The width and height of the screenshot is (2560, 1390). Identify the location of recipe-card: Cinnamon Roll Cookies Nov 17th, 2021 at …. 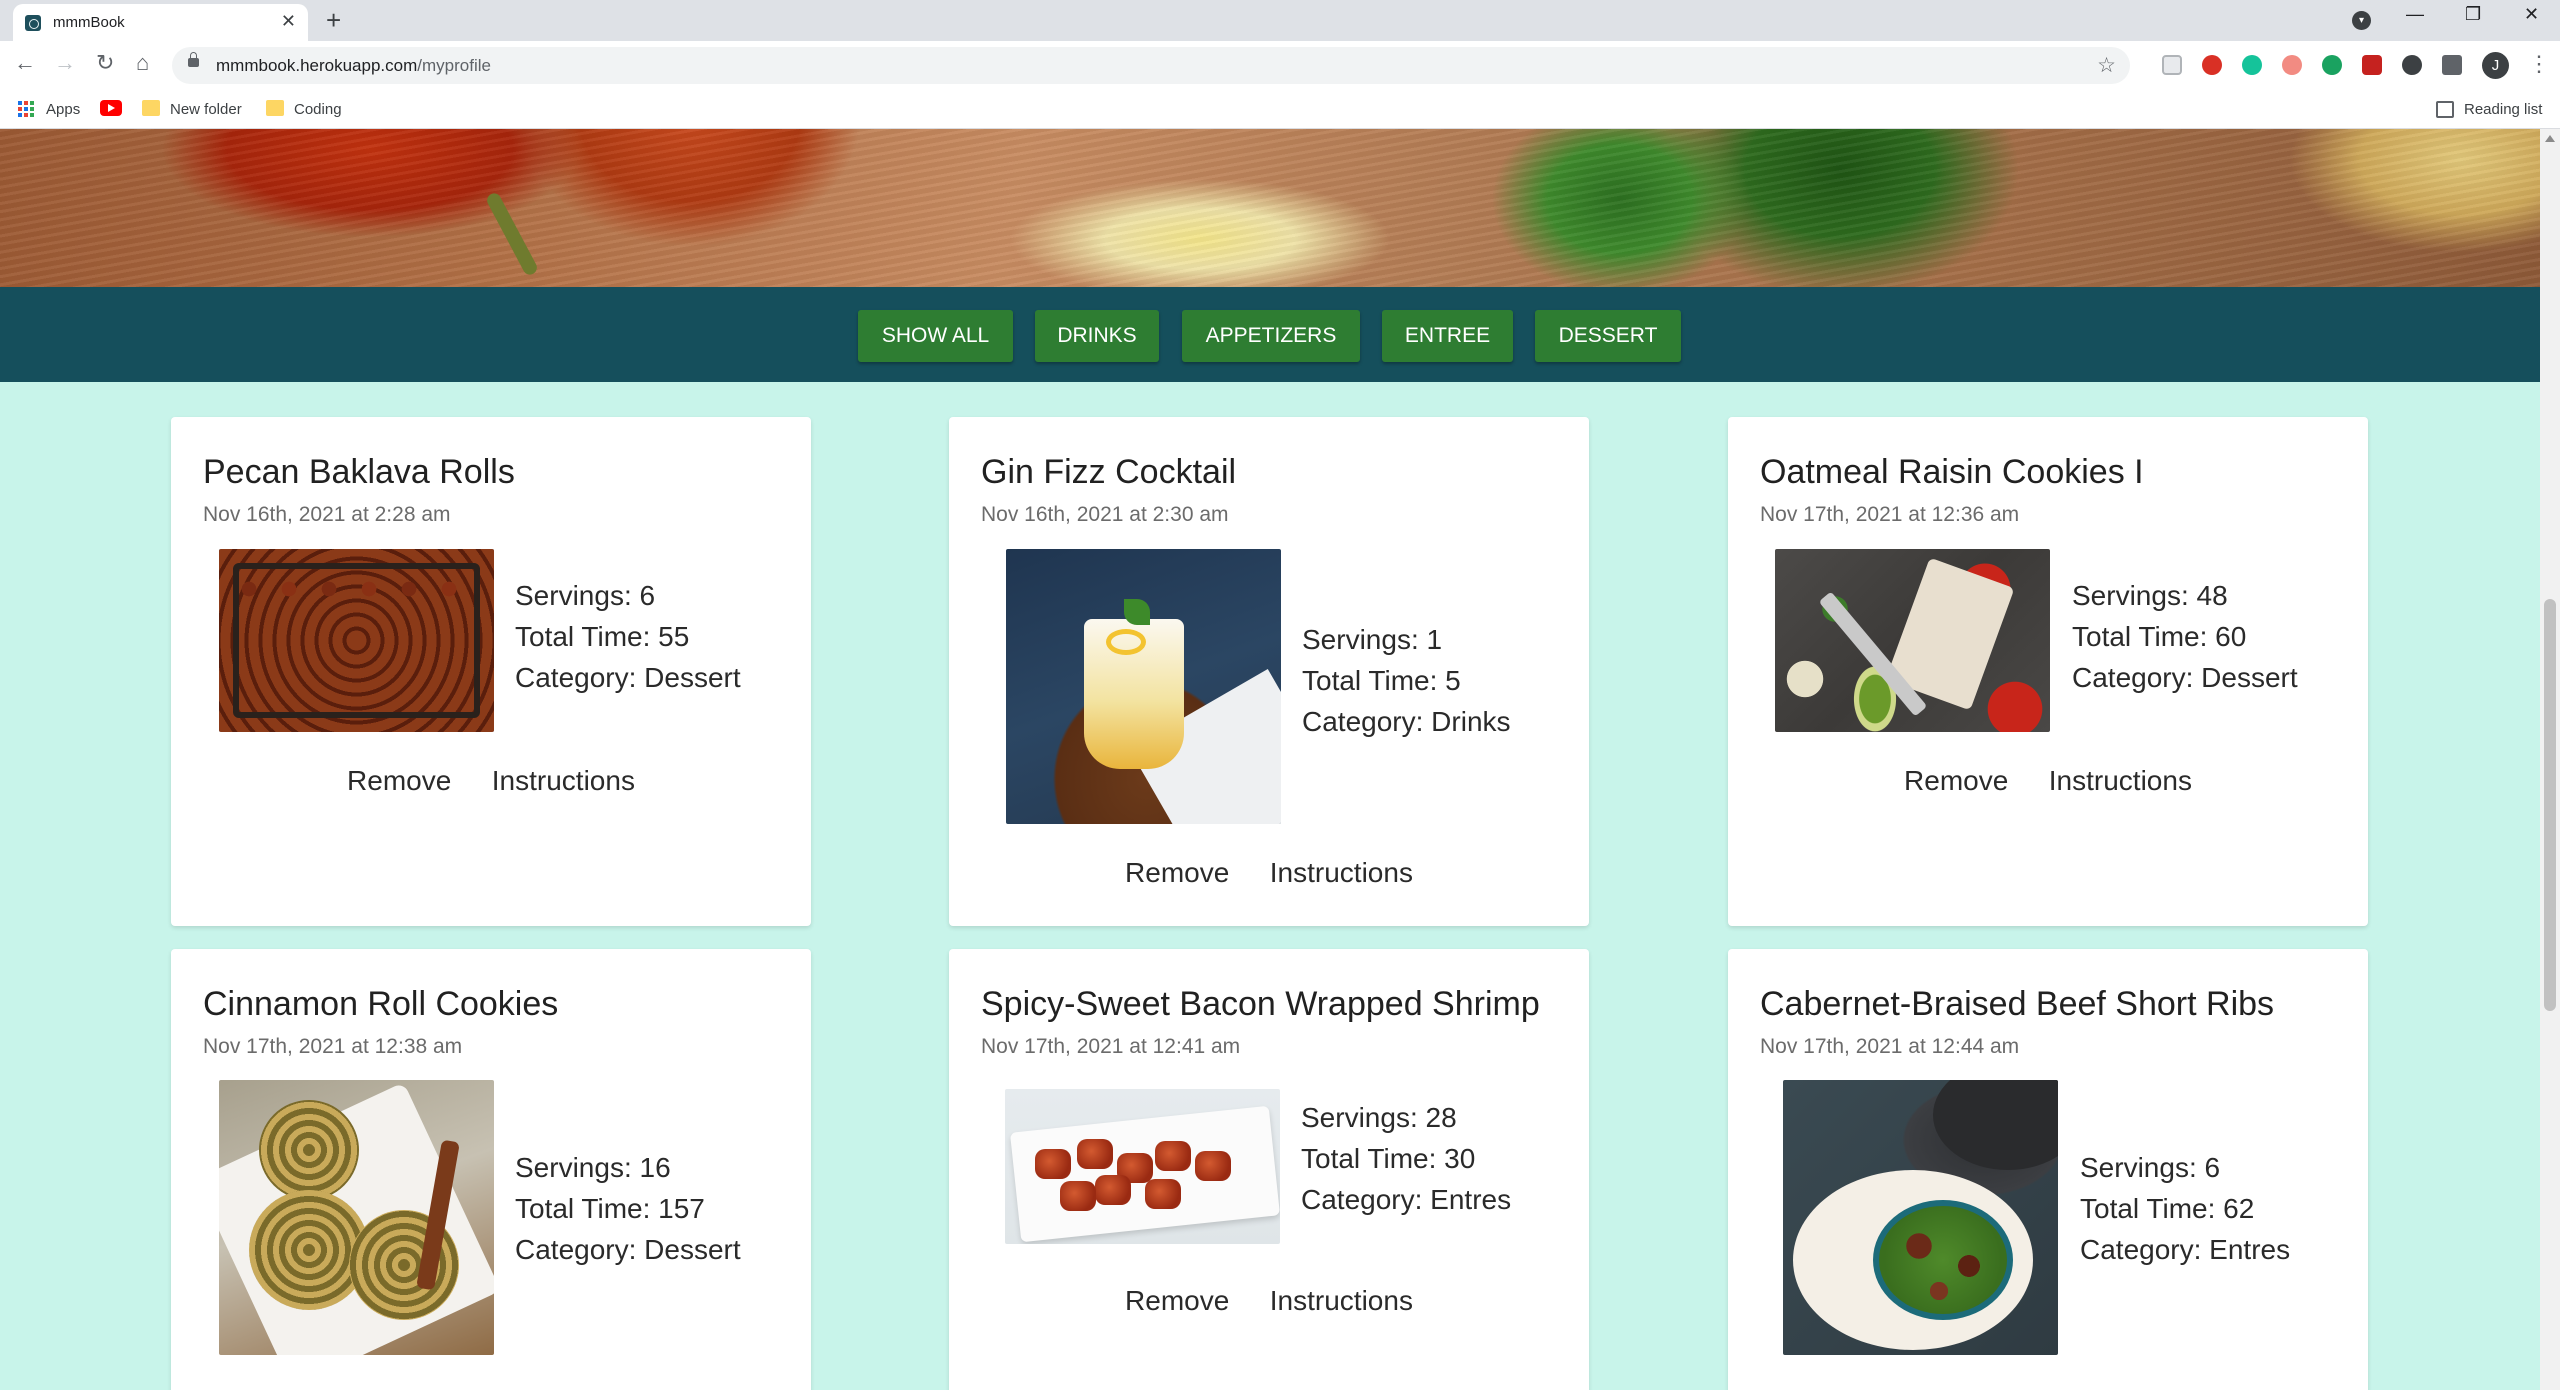
(491, 1169).